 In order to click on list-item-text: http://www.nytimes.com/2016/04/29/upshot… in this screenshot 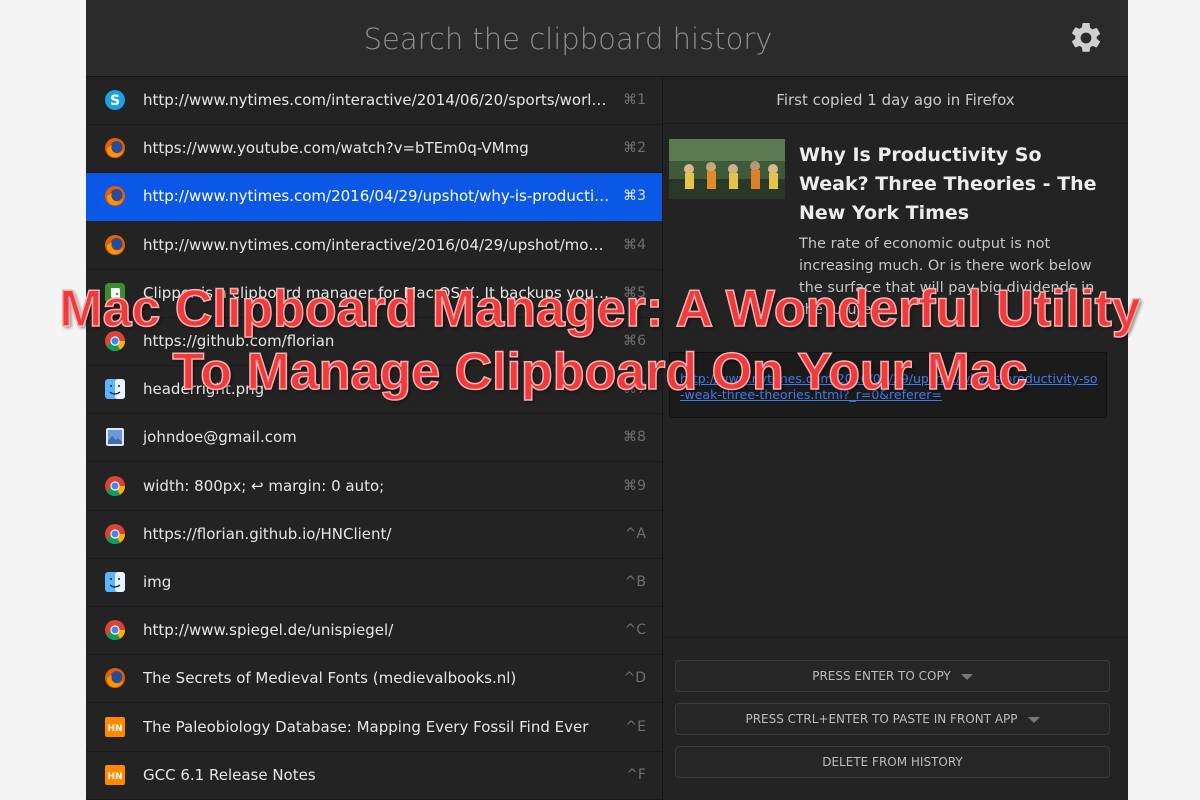, I will do `click(376, 196)`.